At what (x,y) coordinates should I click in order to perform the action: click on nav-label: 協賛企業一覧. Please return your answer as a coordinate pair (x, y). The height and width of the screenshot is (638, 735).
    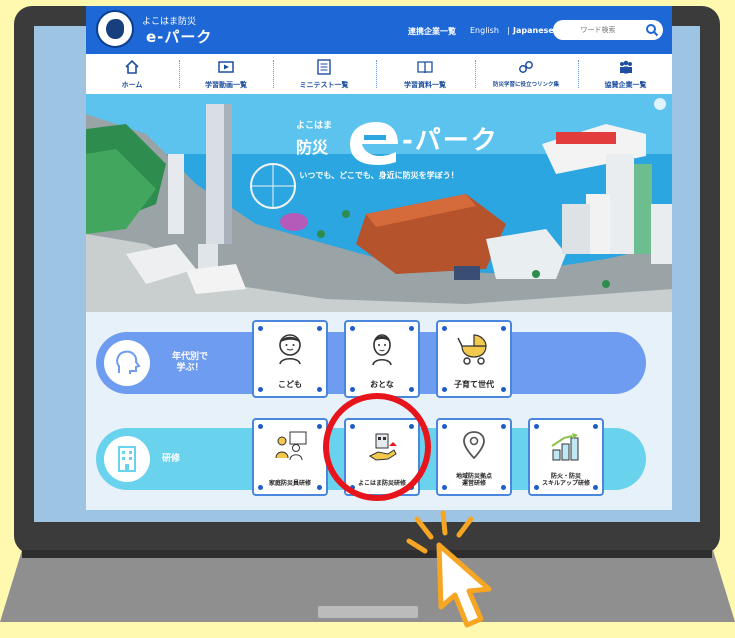
    Looking at the image, I should click on (625, 85).